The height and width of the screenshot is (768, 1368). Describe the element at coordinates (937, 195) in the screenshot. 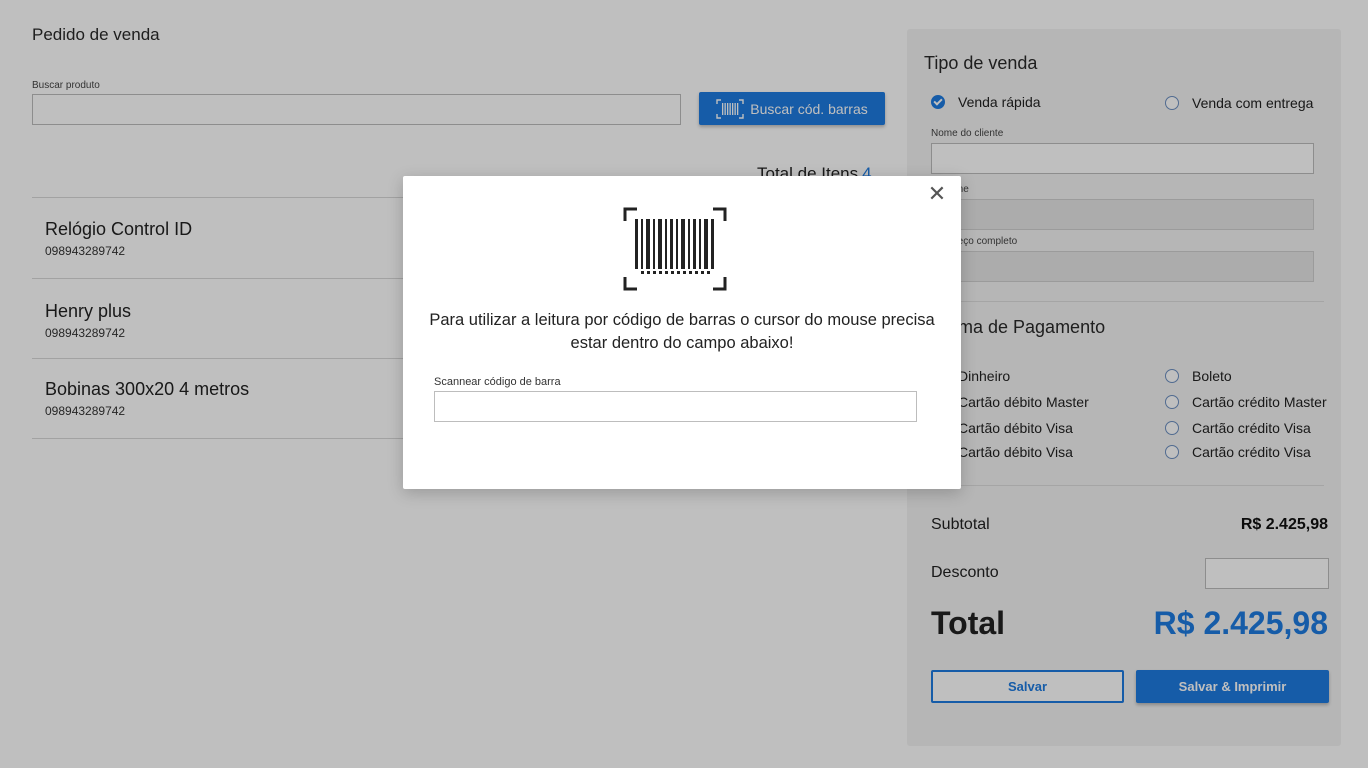

I see `close-icon: ✕` at that location.